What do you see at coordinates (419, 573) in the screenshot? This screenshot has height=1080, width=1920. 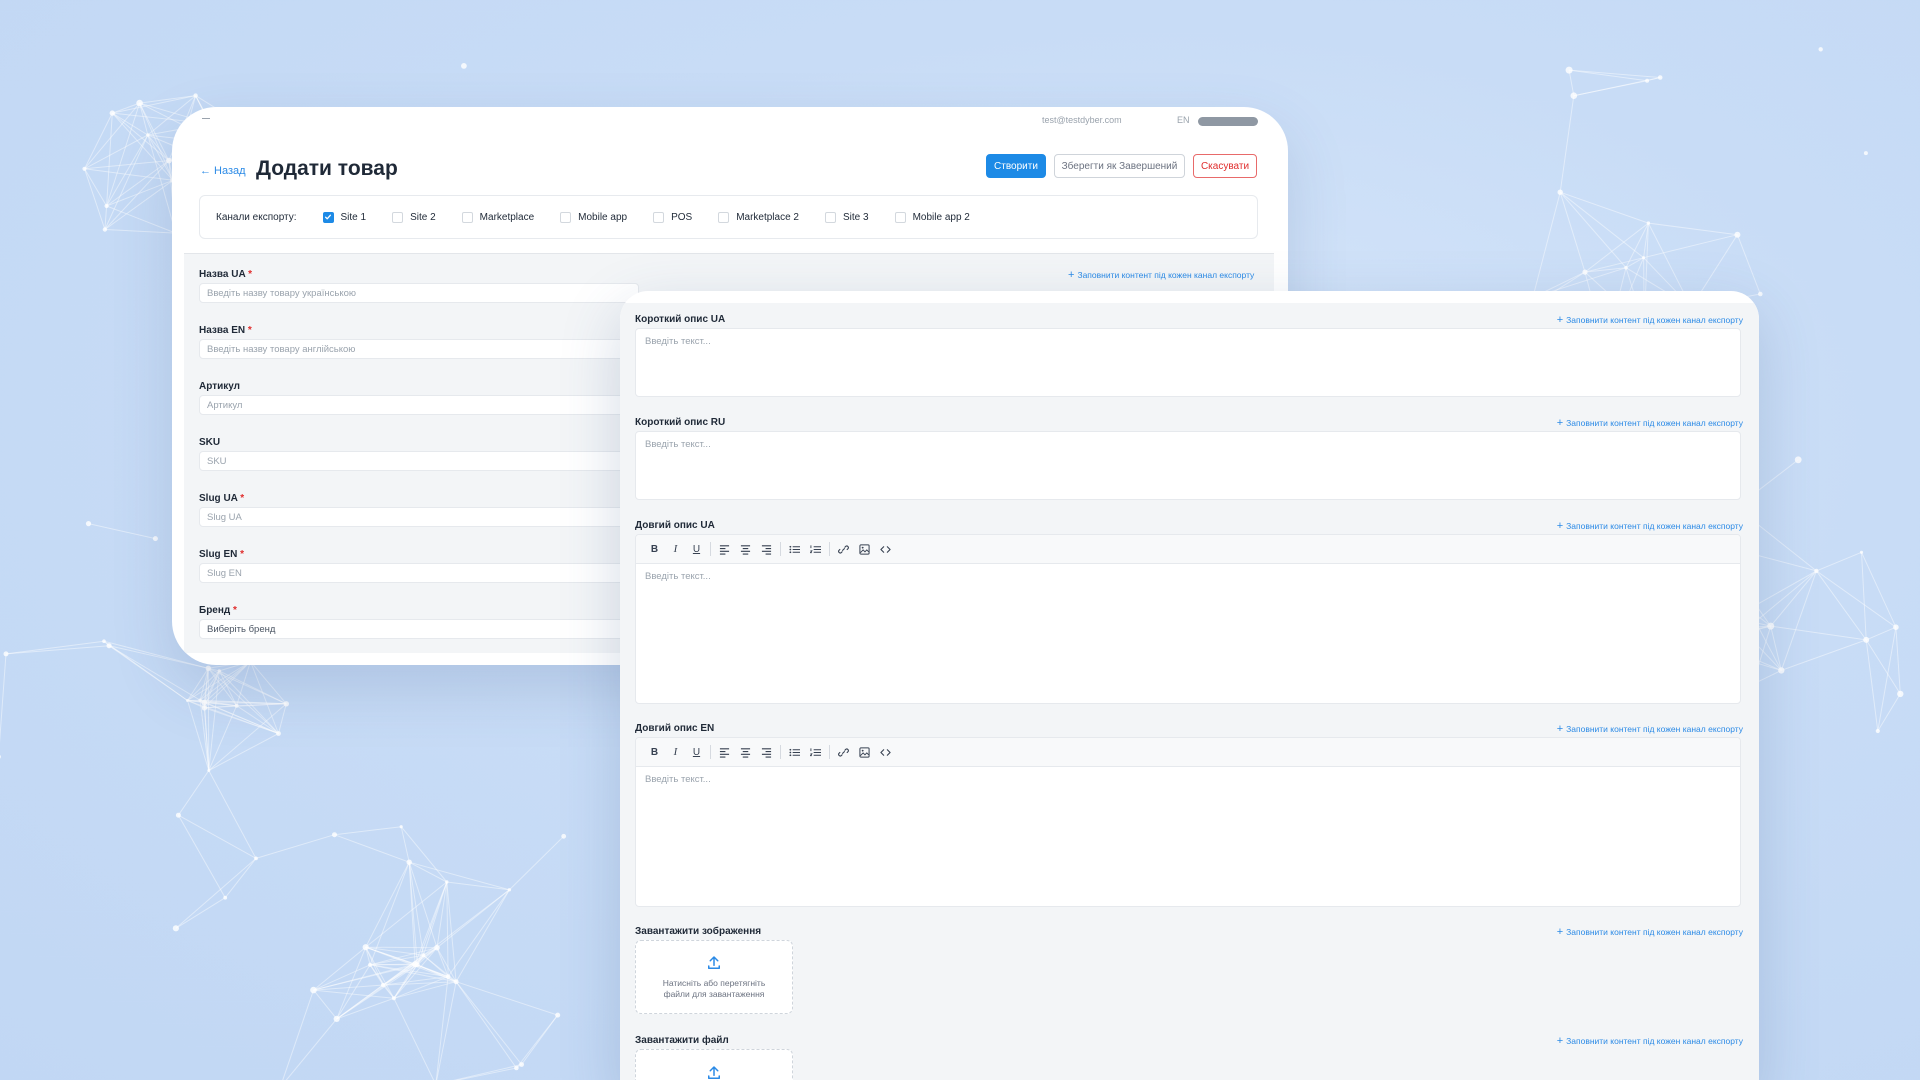 I see `field-input: Slug EN` at bounding box center [419, 573].